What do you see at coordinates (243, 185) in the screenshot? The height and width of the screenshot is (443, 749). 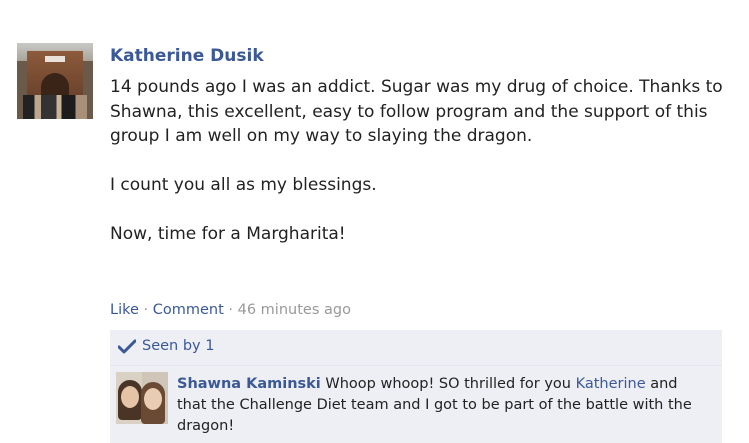 I see `post-paragraph: I count you all as my blessings.` at bounding box center [243, 185].